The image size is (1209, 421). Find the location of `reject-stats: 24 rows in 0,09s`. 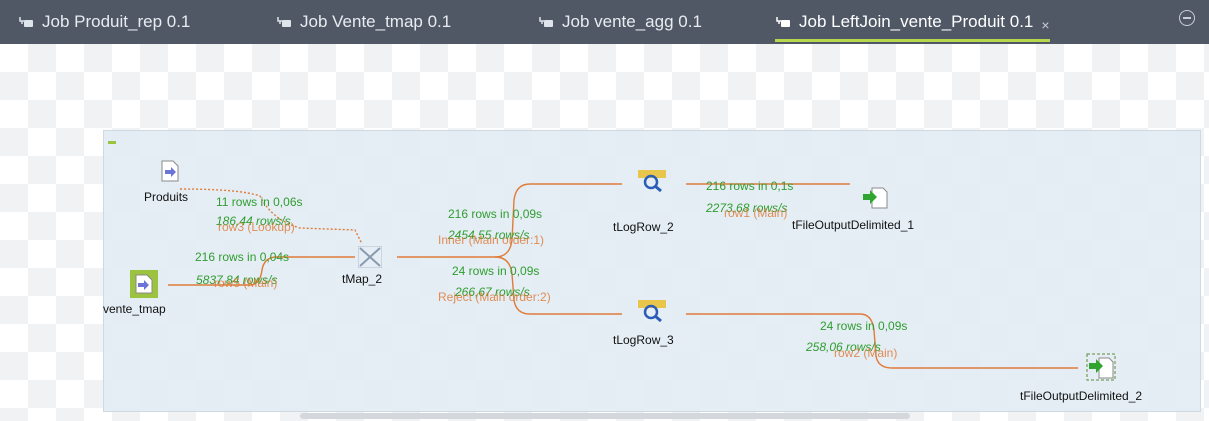

reject-stats: 24 rows in 0,09s is located at coordinates (496, 271).